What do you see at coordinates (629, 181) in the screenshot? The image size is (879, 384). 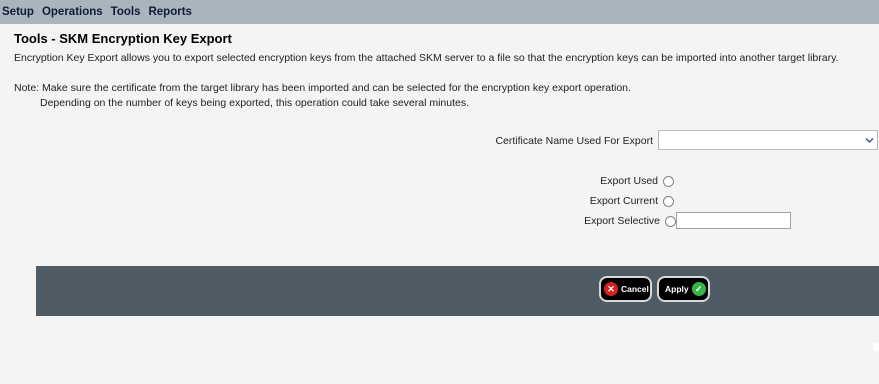 I see `export-used-label: Export Used` at bounding box center [629, 181].